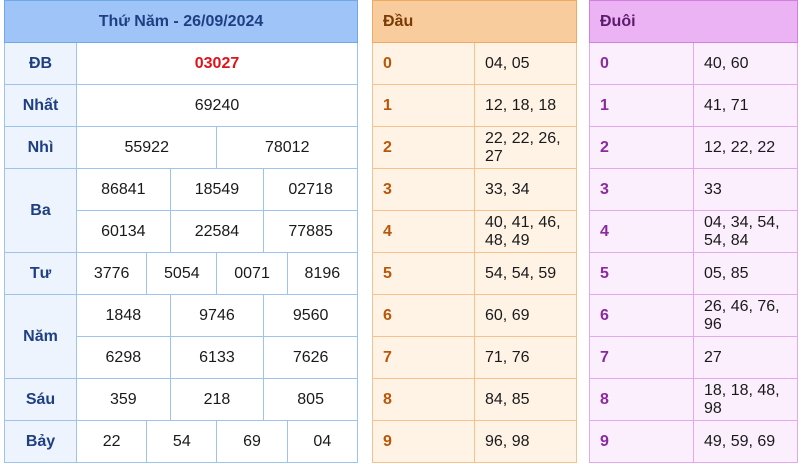 The width and height of the screenshot is (802, 464). What do you see at coordinates (310, 357) in the screenshot?
I see `prize-value-nam: 7626` at bounding box center [310, 357].